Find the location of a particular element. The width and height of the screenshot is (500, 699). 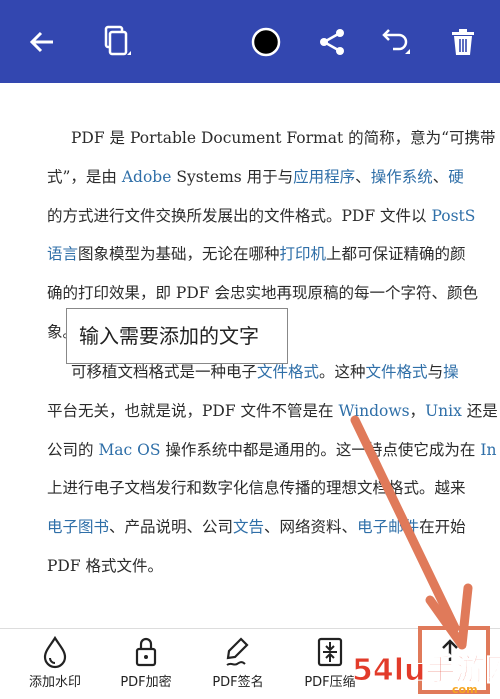

pdf-signature-button: PDF签名 is located at coordinates (238, 665).